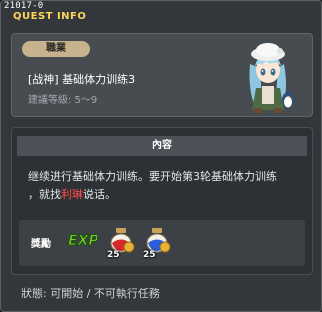  What do you see at coordinates (56, 49) in the screenshot?
I see `job-badge: 職業` at bounding box center [56, 49].